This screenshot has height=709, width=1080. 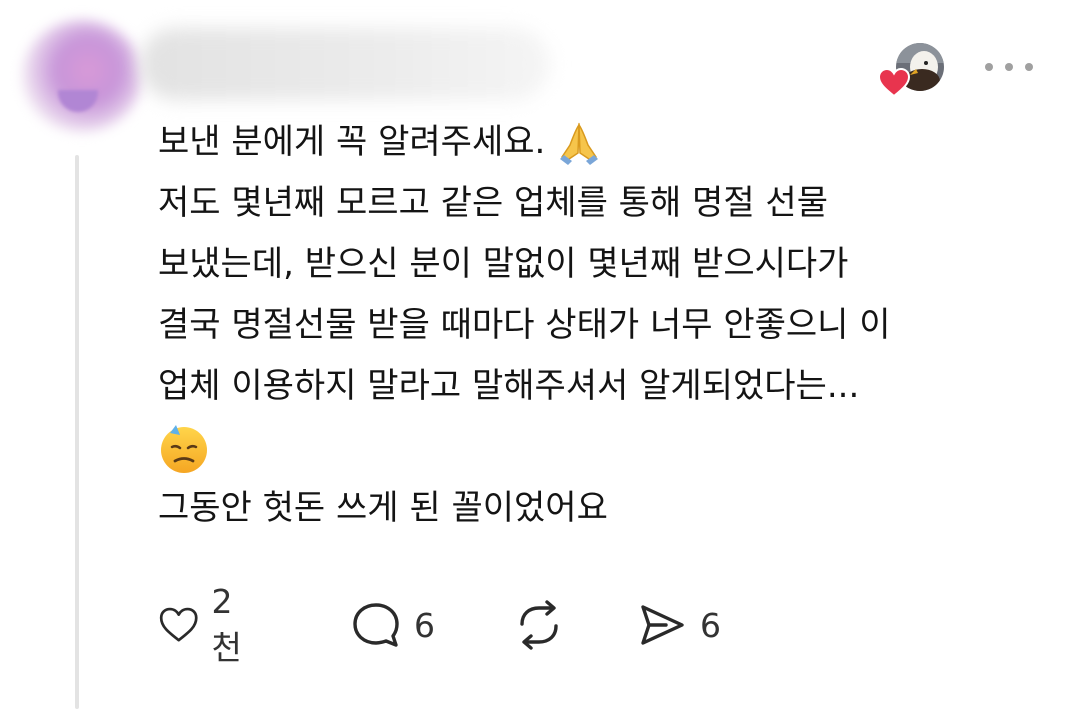 I want to click on heart-icon, so click(x=178, y=624).